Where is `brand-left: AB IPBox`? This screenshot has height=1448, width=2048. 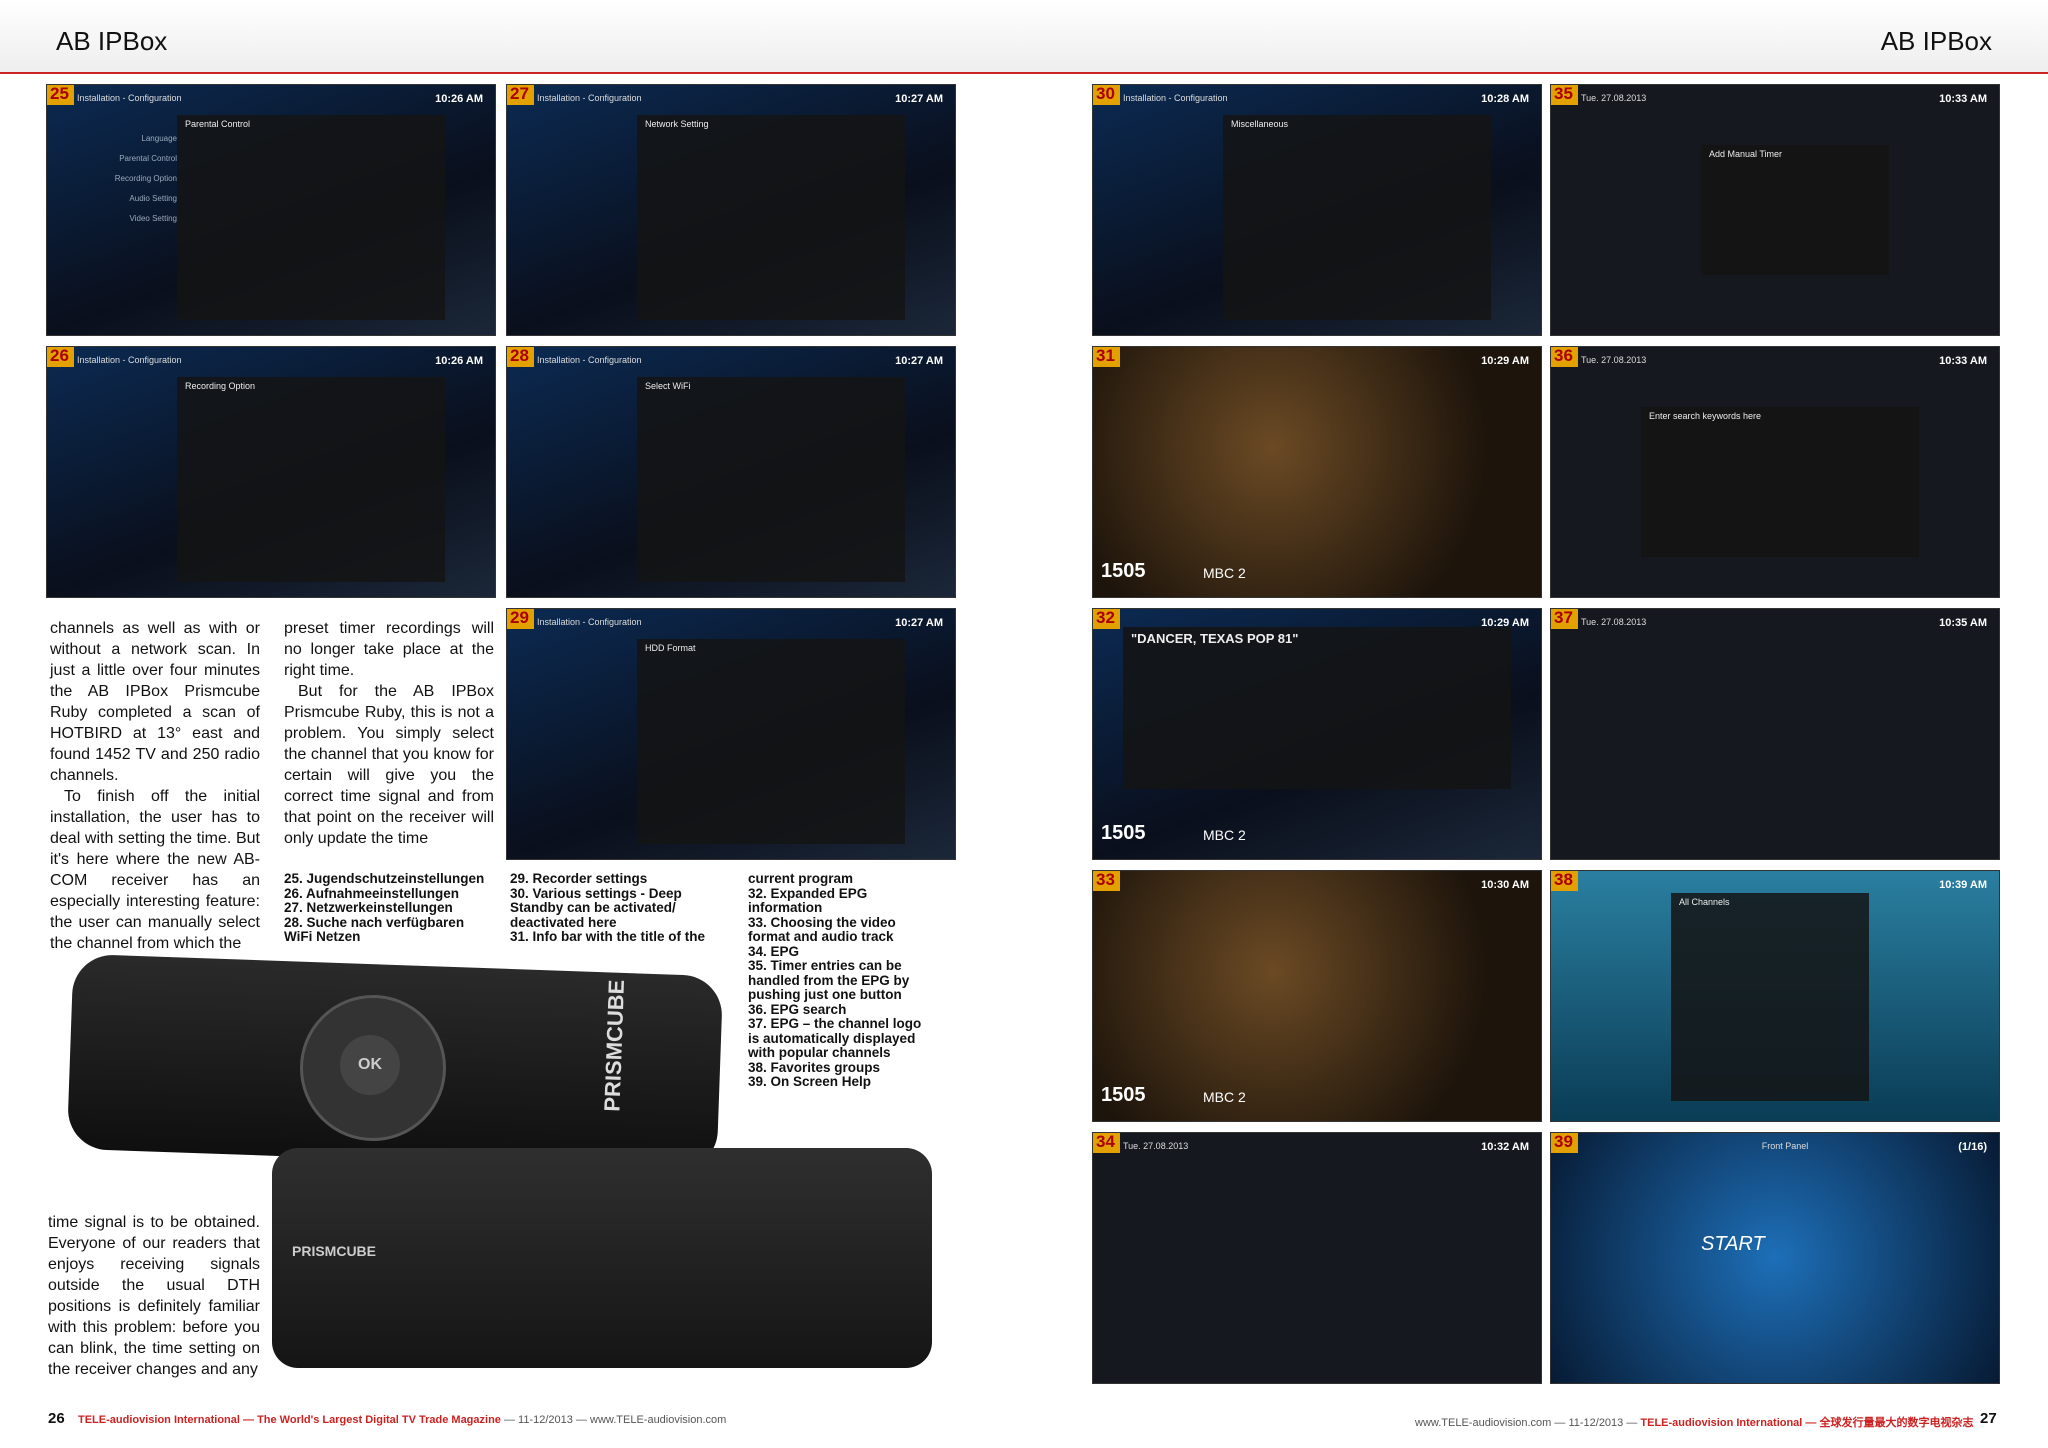
brand-left: AB IPBox is located at coordinates (112, 41).